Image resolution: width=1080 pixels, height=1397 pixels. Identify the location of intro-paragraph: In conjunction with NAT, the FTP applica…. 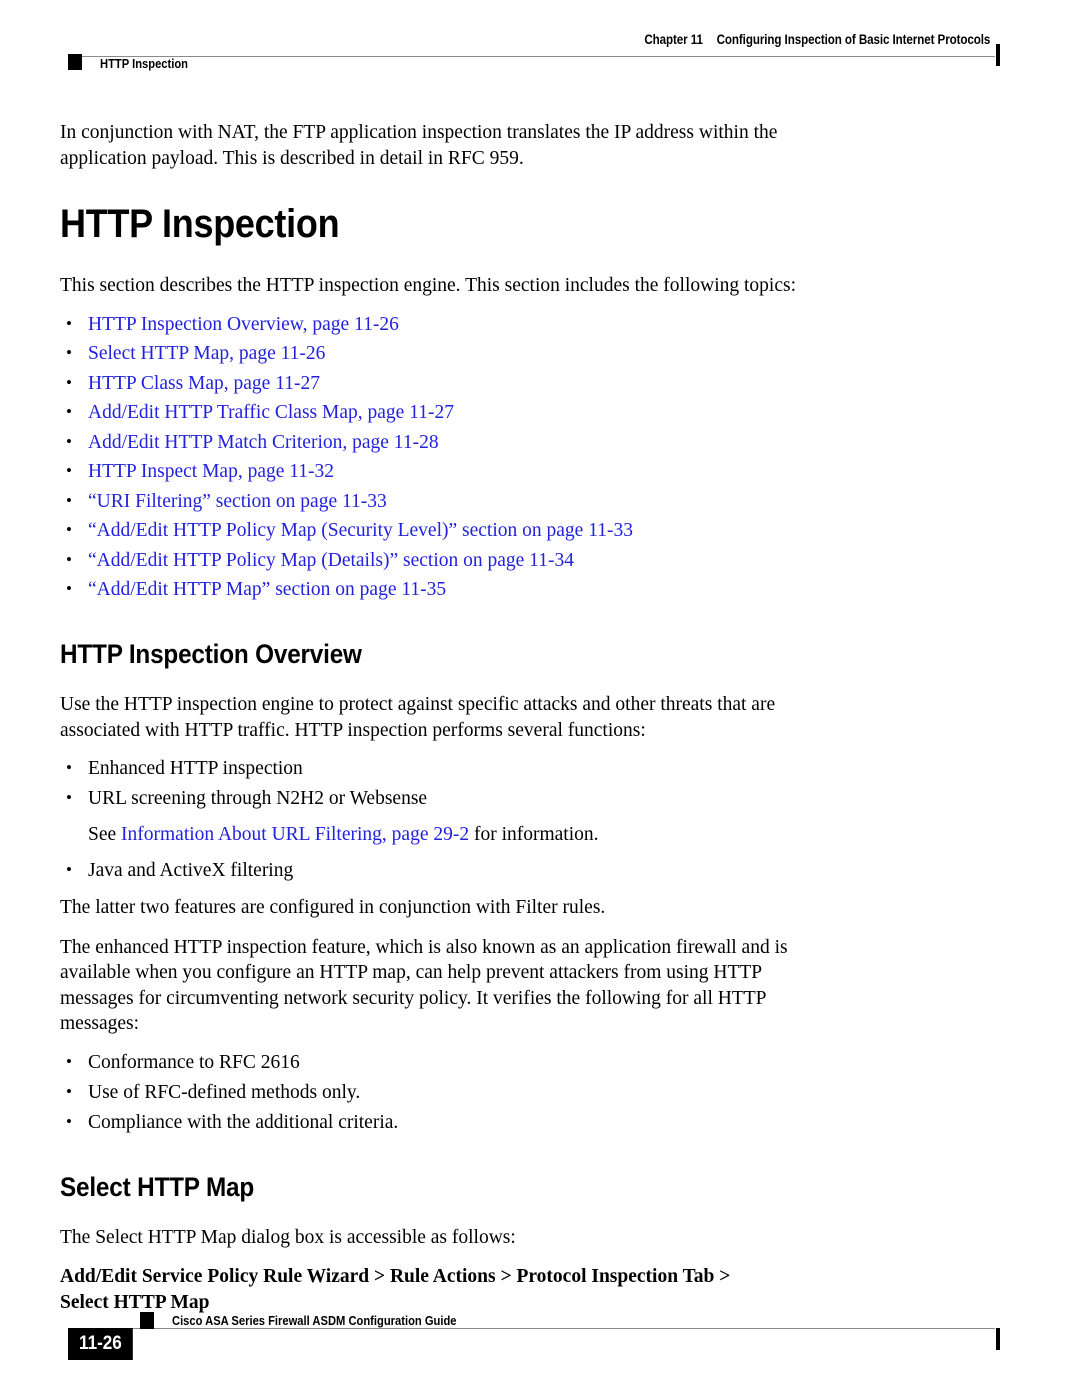
(419, 145).